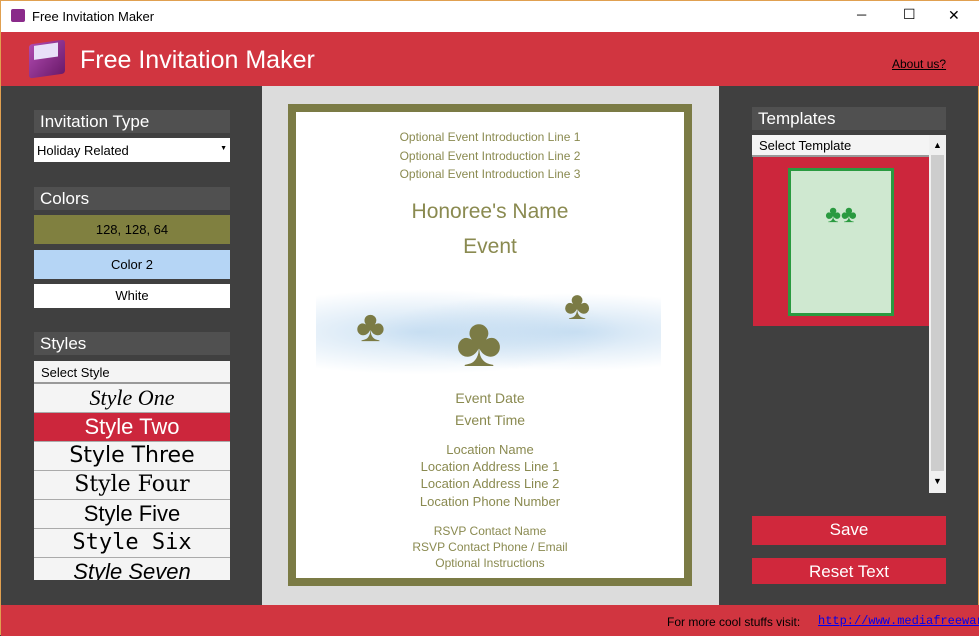 The width and height of the screenshot is (979, 636). I want to click on templates-list: Select Template ♣♣ ▲ ▼, so click(849, 314).